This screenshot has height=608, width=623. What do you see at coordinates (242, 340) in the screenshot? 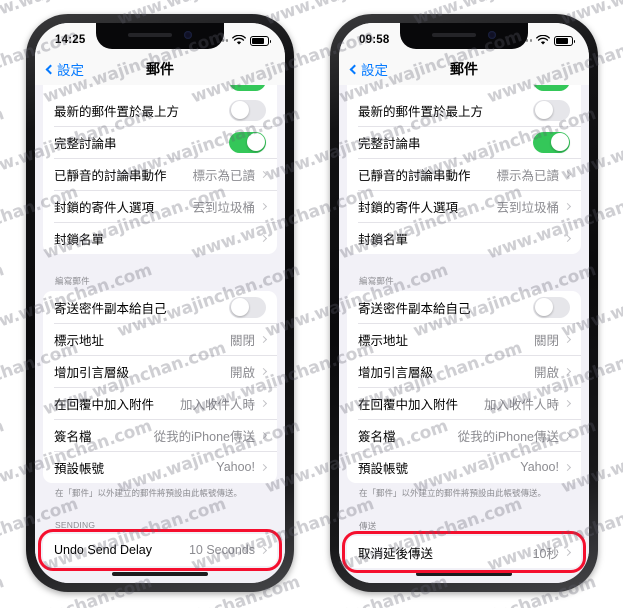
I see `row-value: 關閉` at bounding box center [242, 340].